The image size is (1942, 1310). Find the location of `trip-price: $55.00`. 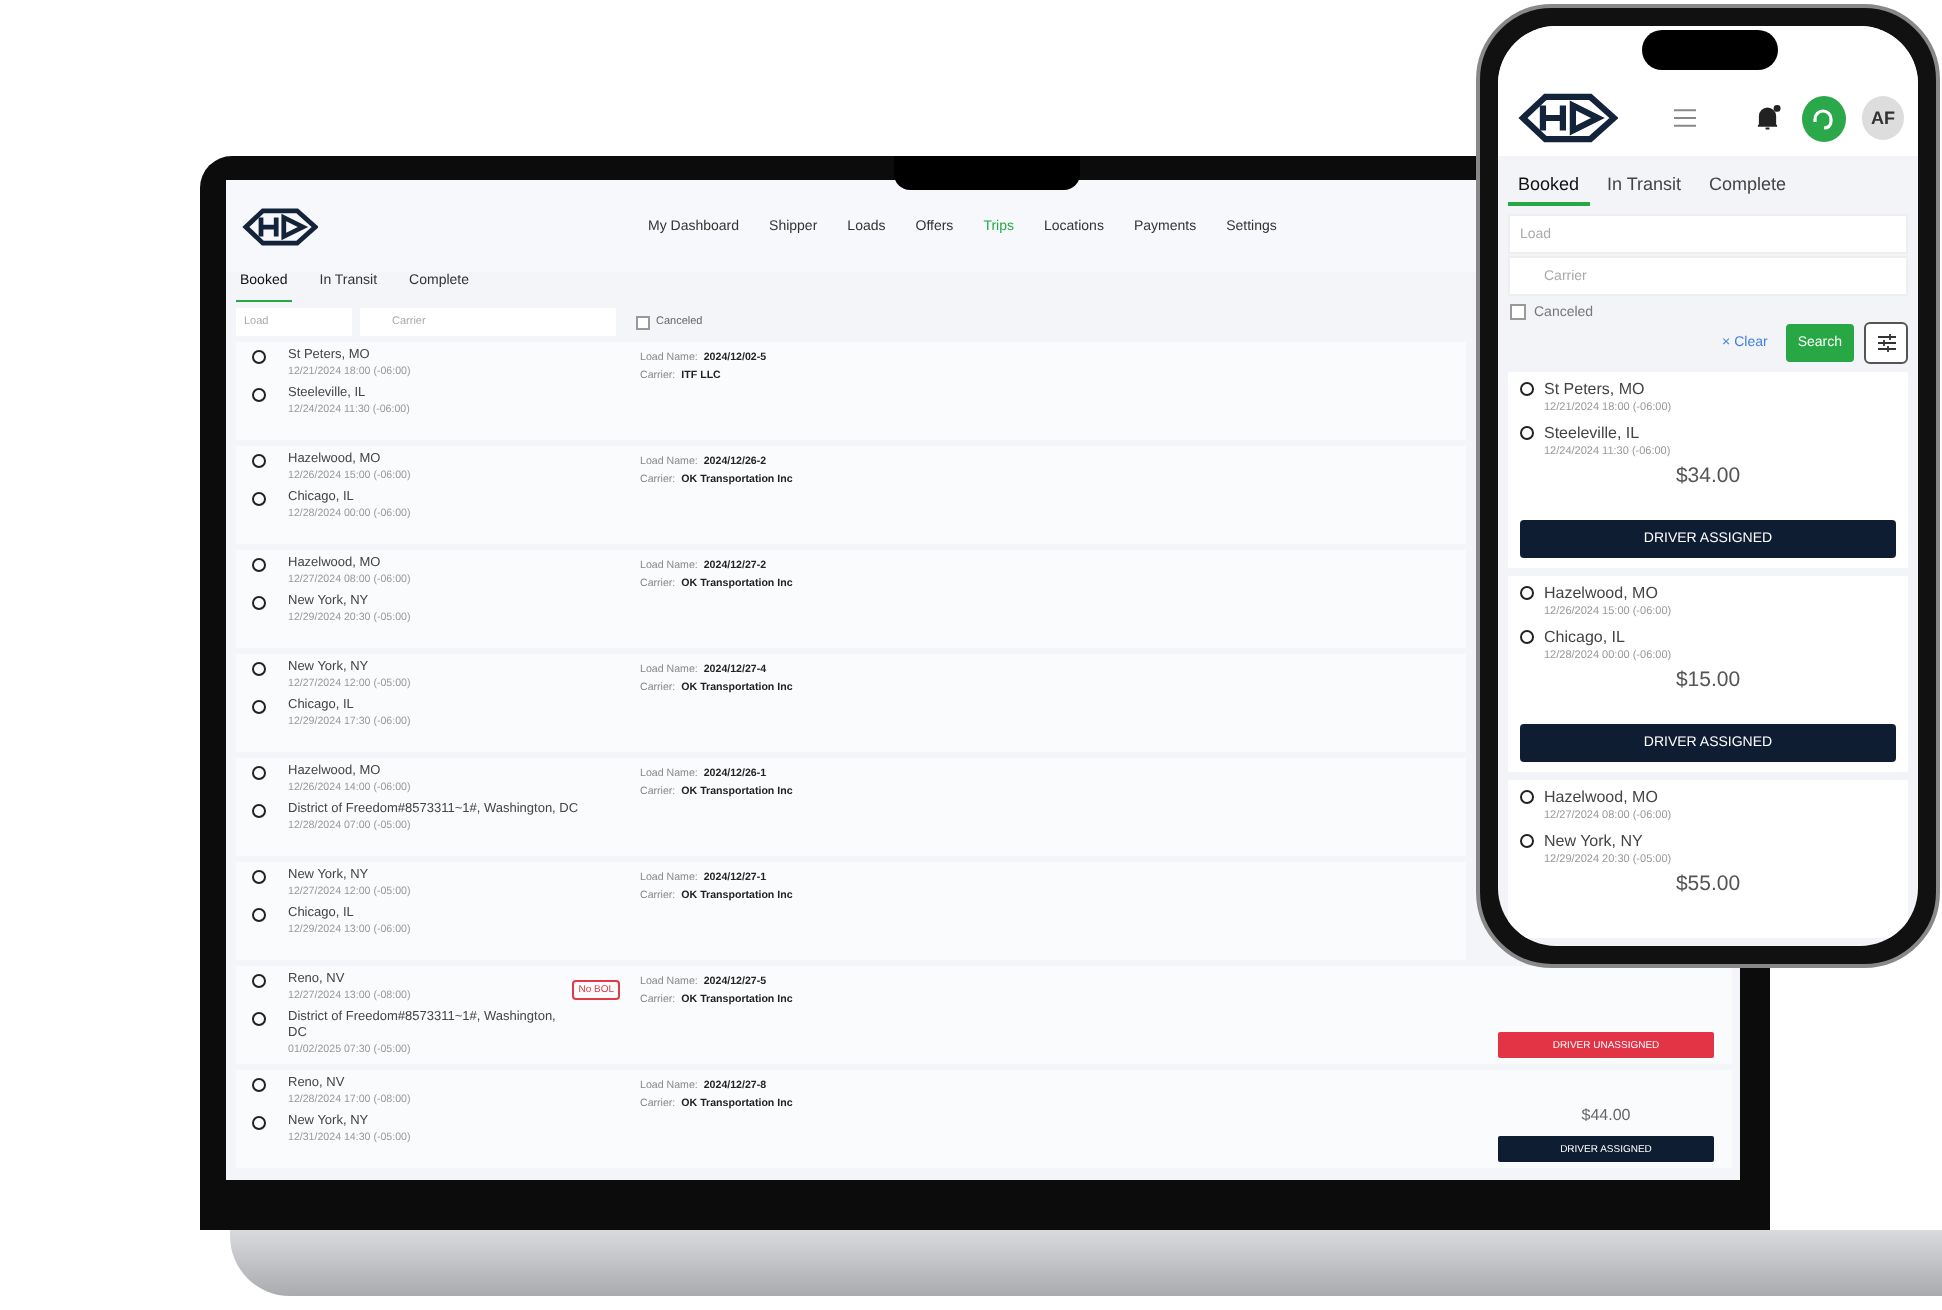

trip-price: $55.00 is located at coordinates (1708, 884).